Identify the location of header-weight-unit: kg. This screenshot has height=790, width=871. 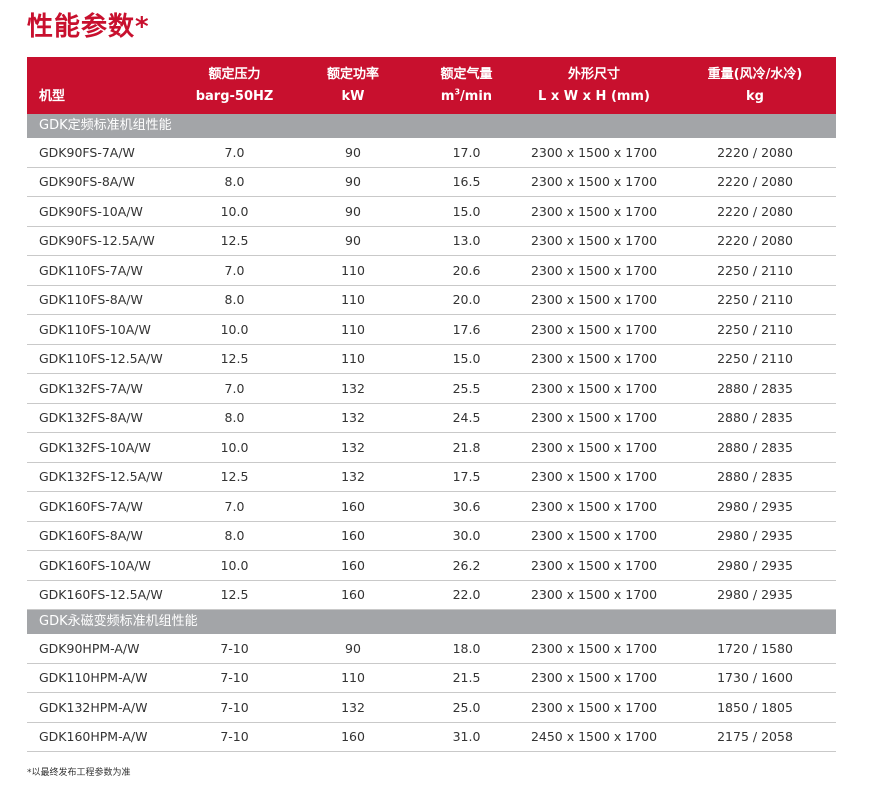
(755, 96).